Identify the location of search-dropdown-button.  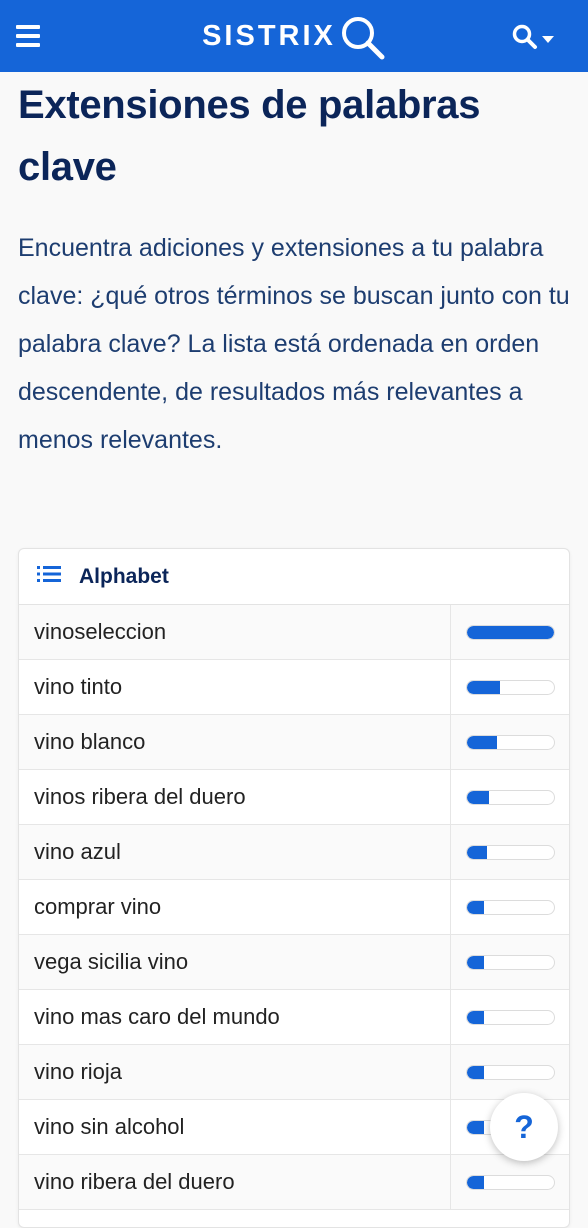
(533, 39).